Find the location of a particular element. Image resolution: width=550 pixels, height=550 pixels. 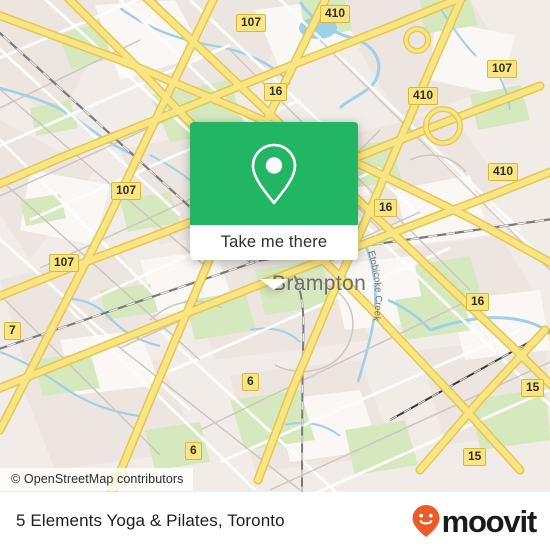

moovit-wordmark: moovit is located at coordinates (489, 521).